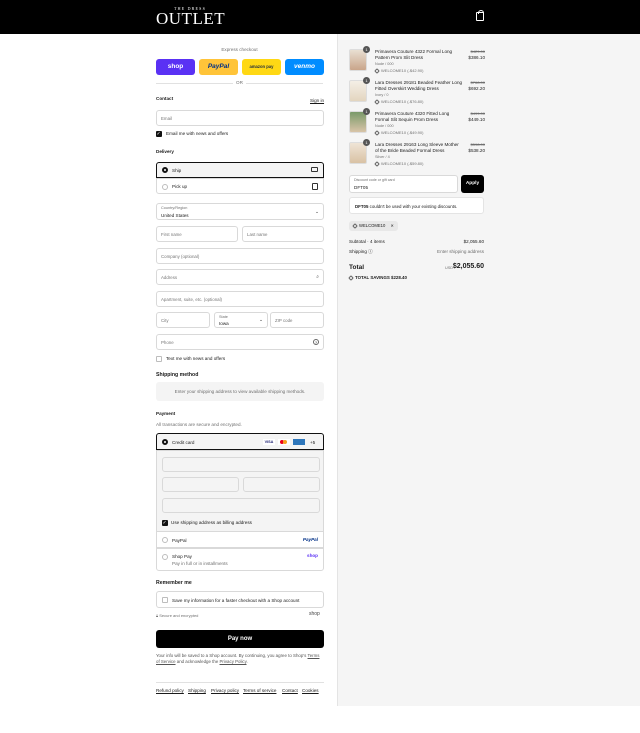 The height and width of the screenshot is (733, 640). I want to click on first-name-field: First name, so click(197, 234).